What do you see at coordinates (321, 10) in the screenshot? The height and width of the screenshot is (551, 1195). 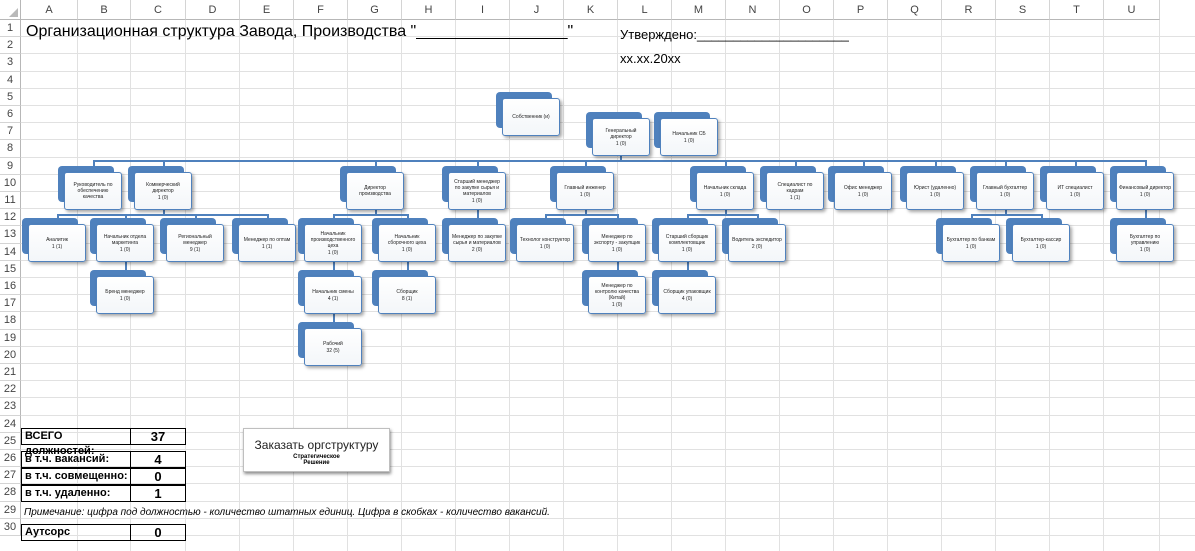 I see `column-header: F` at bounding box center [321, 10].